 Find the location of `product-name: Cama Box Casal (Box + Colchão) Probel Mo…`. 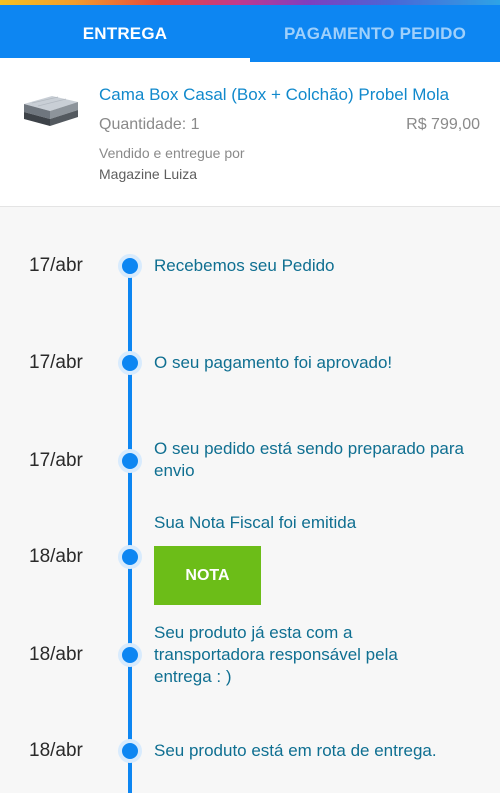

product-name: Cama Box Casal (Box + Colchão) Probel Mo… is located at coordinates (274, 95).